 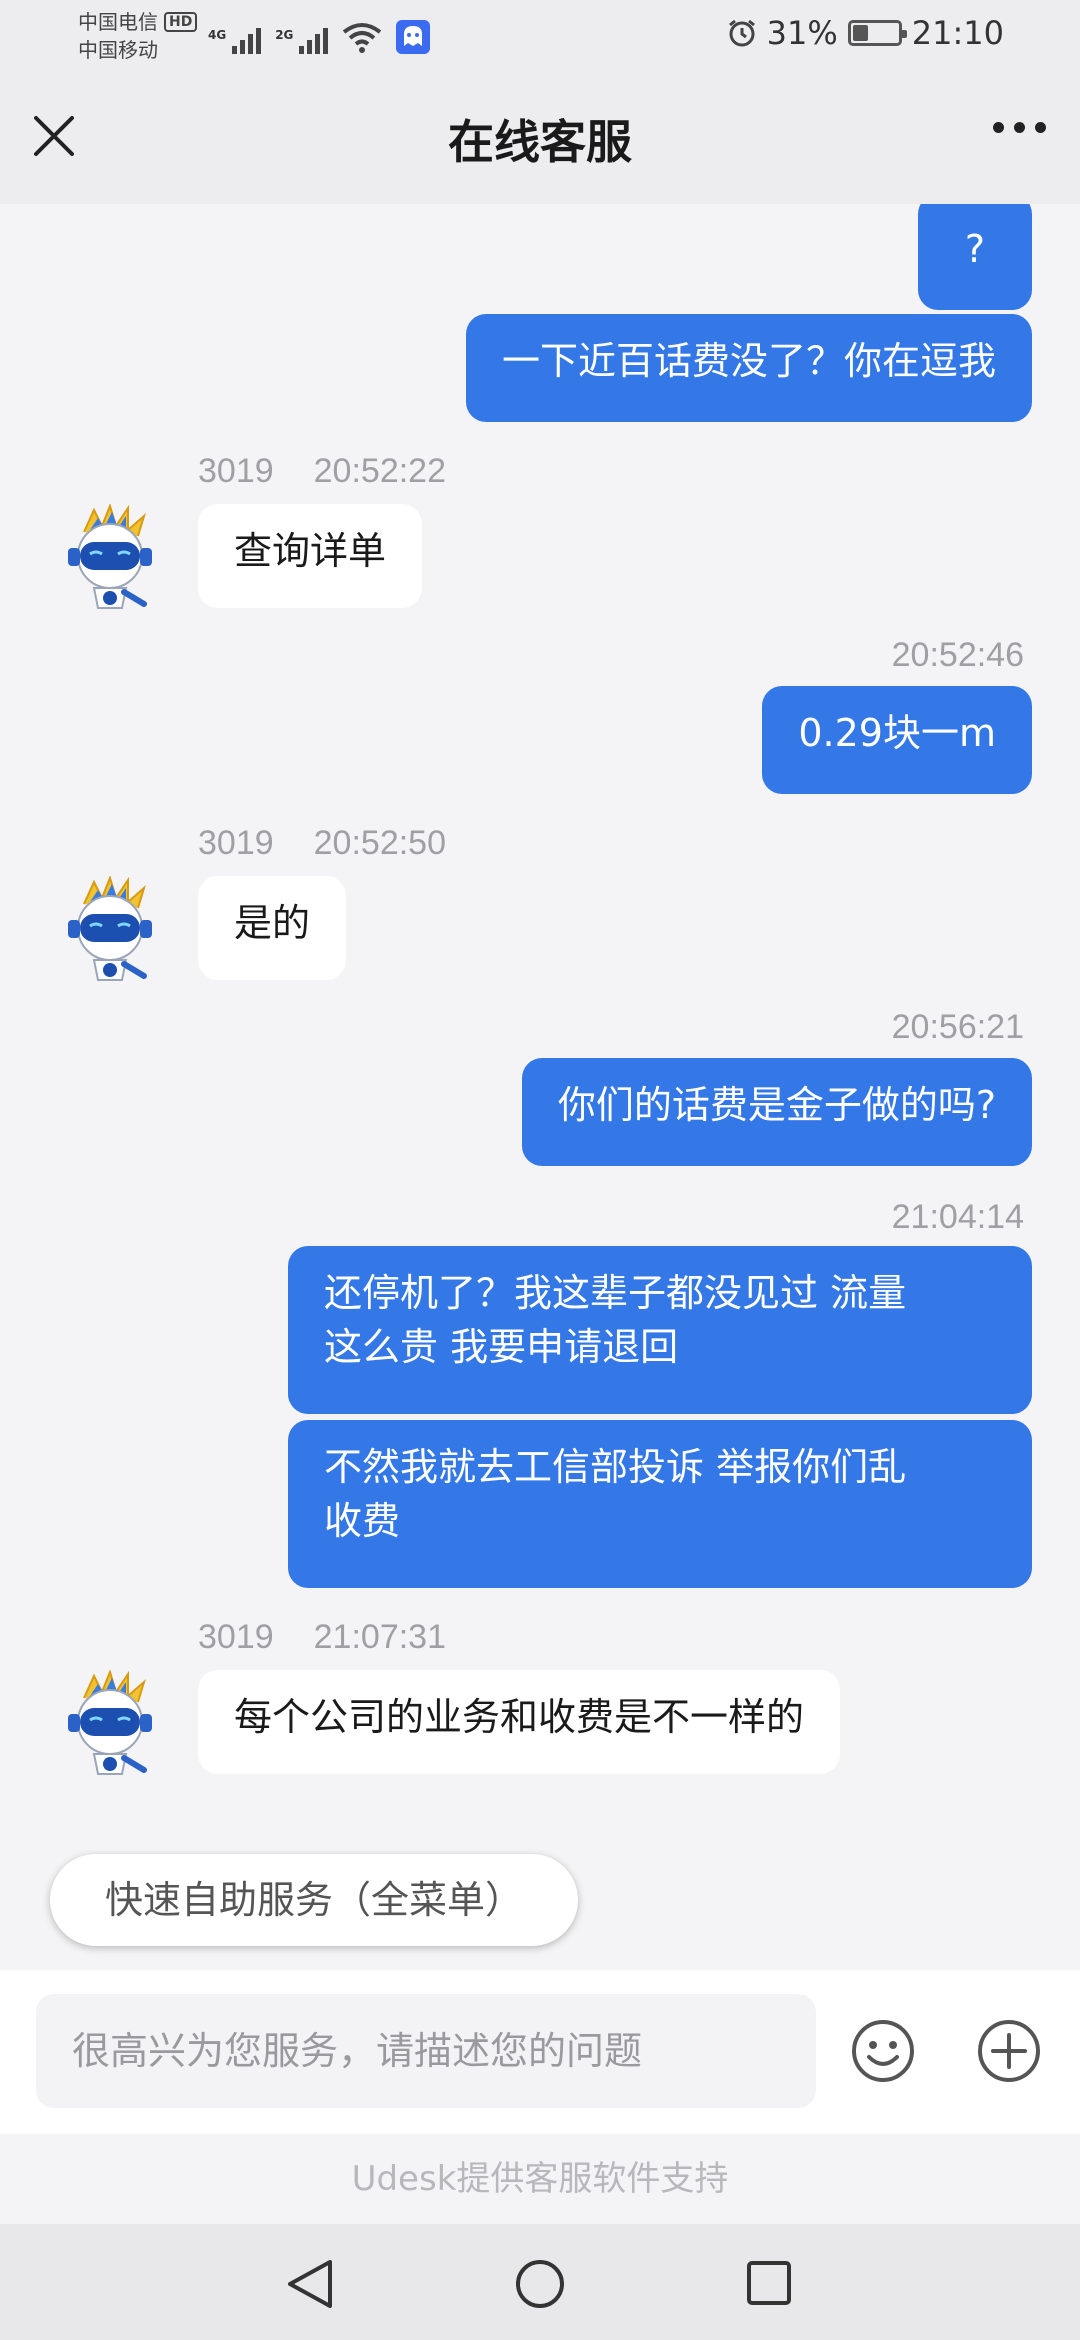 What do you see at coordinates (302, 41) in the screenshot?
I see `signal-icon-2: 2G` at bounding box center [302, 41].